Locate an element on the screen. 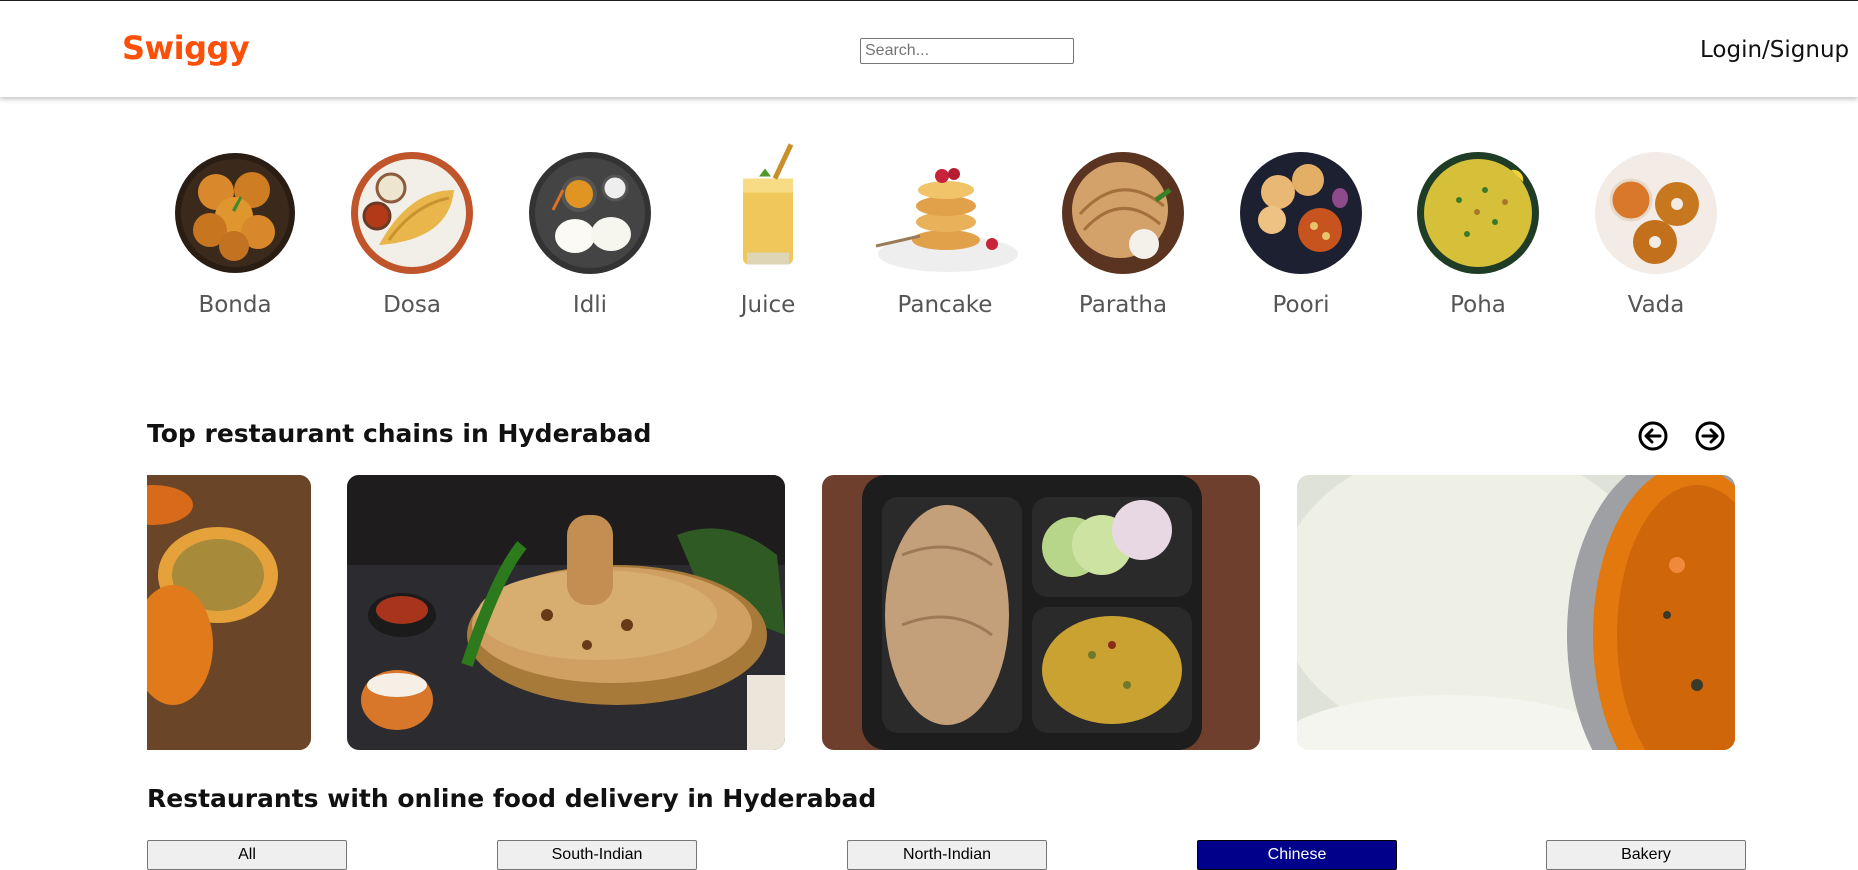  category-label: Poha is located at coordinates (1478, 305).